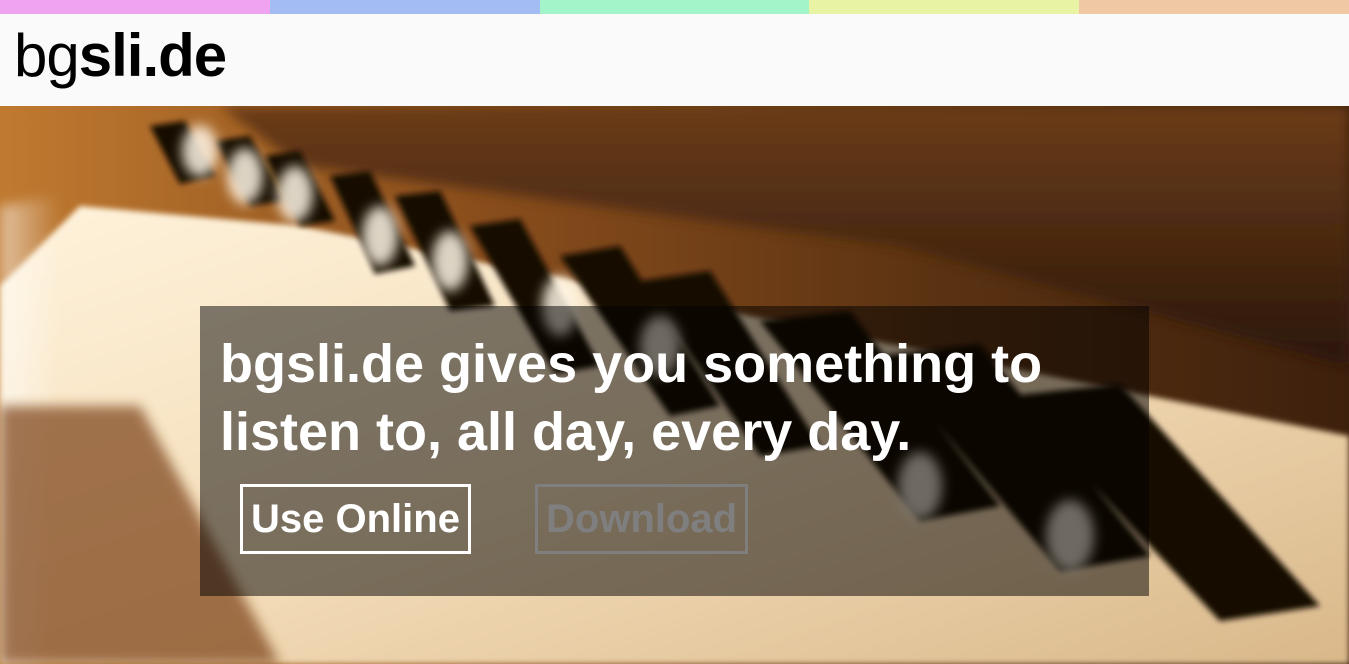 The height and width of the screenshot is (664, 1349). I want to click on site-logo: bgsli.de, so click(681, 56).